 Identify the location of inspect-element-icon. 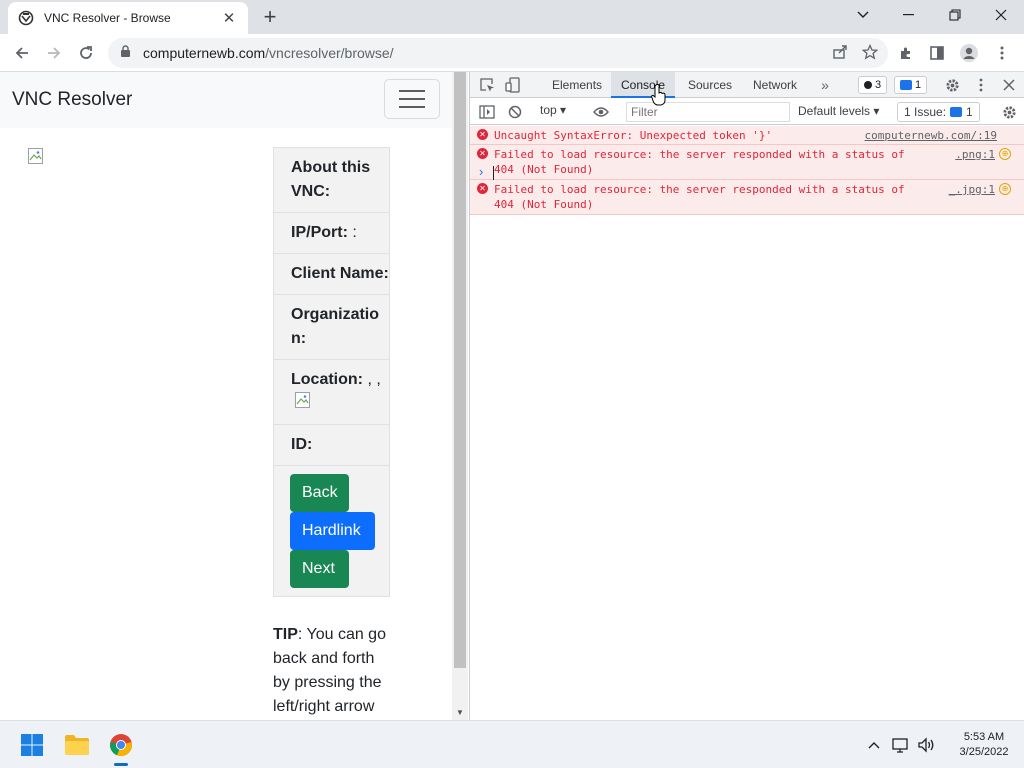
(487, 85).